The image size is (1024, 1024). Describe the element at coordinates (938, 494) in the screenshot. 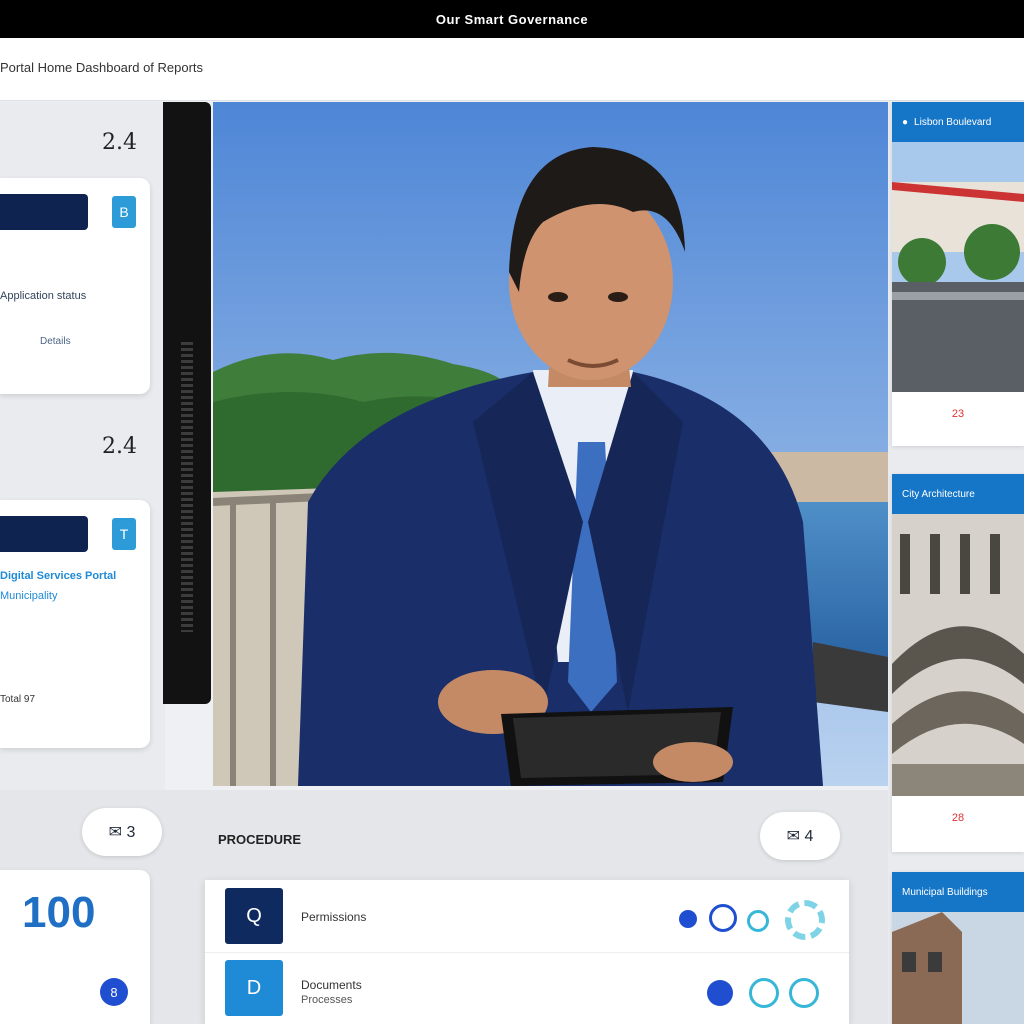

I see `tile-2-title: City Architecture` at that location.